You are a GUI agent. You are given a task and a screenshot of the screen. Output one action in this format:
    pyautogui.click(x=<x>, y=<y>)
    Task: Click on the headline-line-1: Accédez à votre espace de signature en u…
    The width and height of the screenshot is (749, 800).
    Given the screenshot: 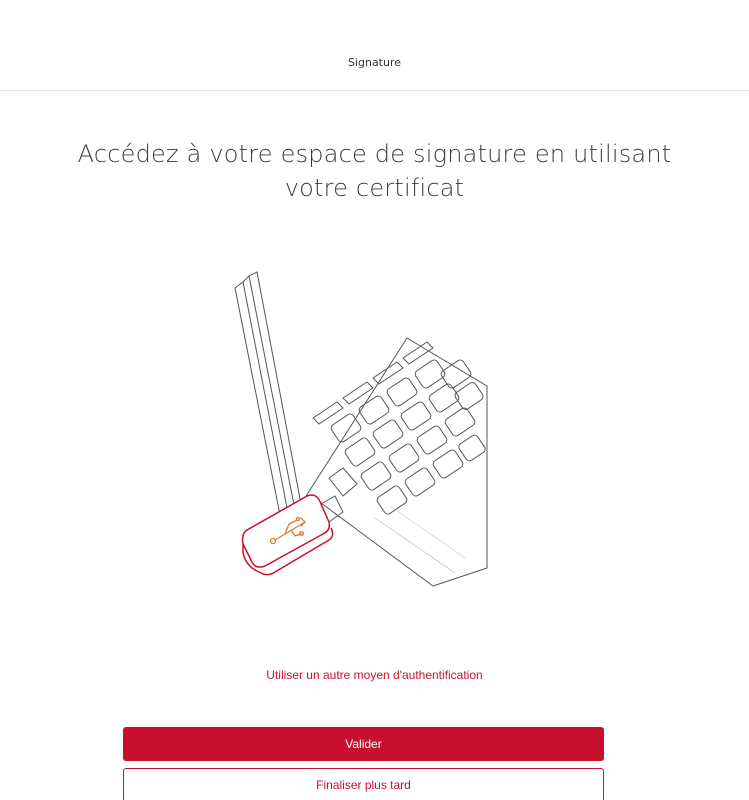 What is the action you would take?
    pyautogui.click(x=374, y=154)
    